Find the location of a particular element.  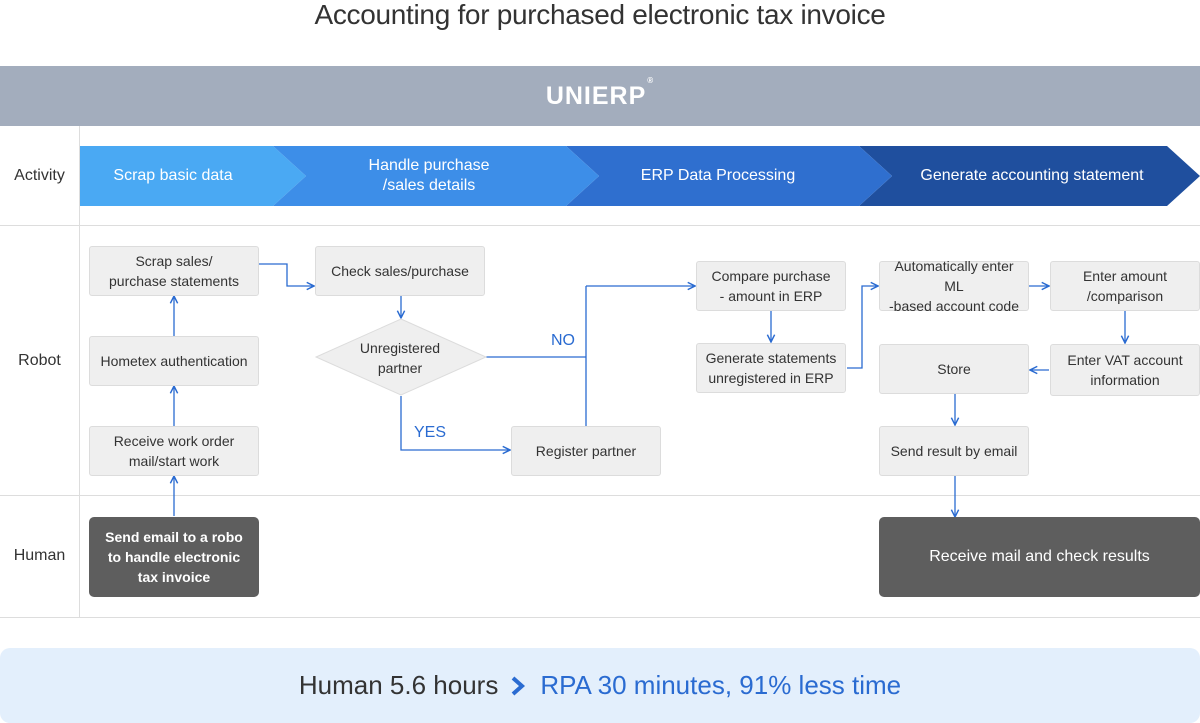

node-generate-statements: Generate statements unregistered in ERP is located at coordinates (771, 368).